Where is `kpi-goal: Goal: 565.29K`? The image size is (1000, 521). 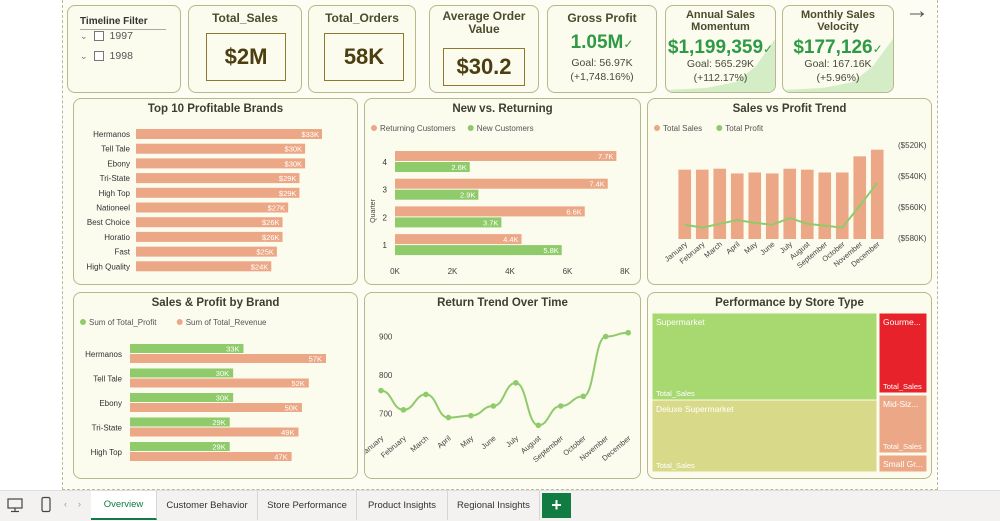 kpi-goal: Goal: 565.29K is located at coordinates (720, 64).